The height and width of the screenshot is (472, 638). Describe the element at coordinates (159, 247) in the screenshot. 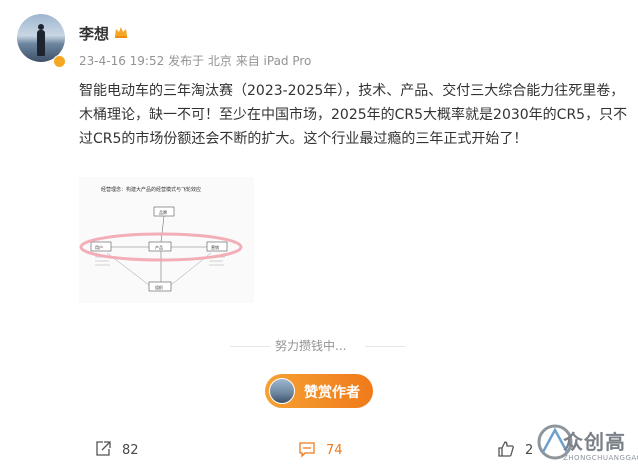

I see `node-product: 产品` at that location.